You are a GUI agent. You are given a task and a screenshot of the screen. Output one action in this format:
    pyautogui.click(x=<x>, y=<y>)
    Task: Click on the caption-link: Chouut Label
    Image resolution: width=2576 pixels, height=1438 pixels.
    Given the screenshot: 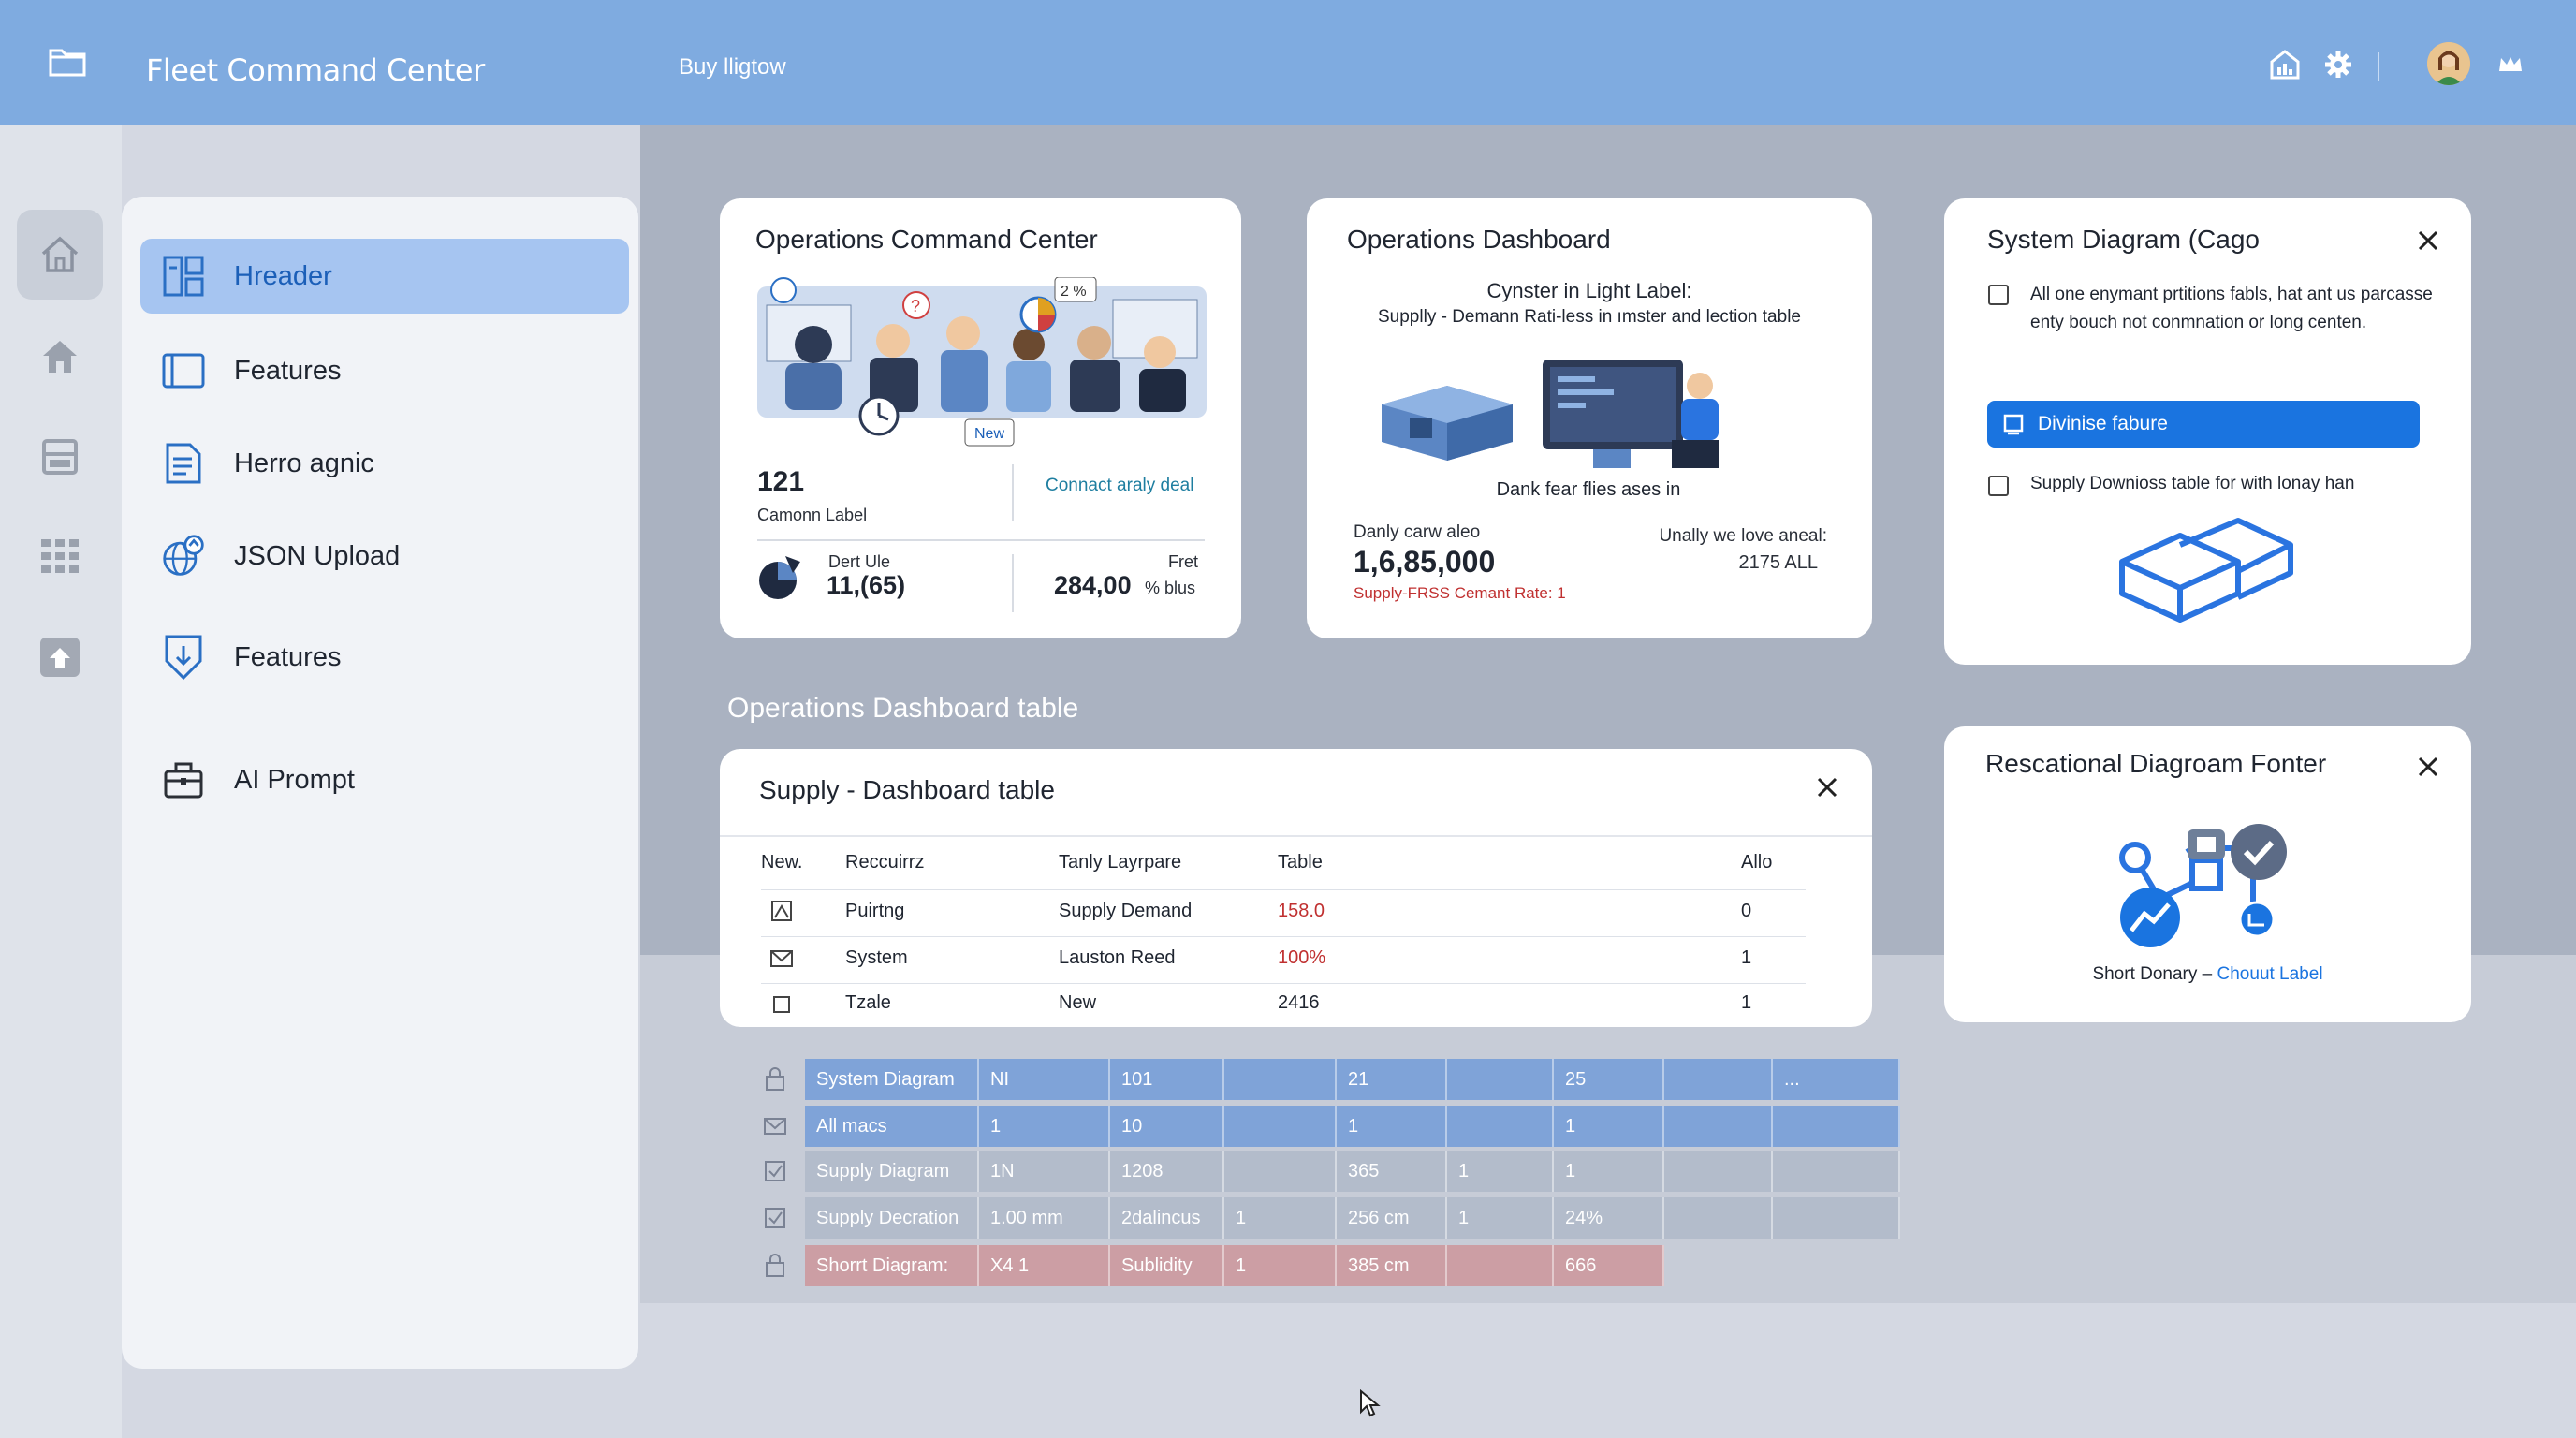 What is the action you would take?
    pyautogui.click(x=2270, y=974)
    